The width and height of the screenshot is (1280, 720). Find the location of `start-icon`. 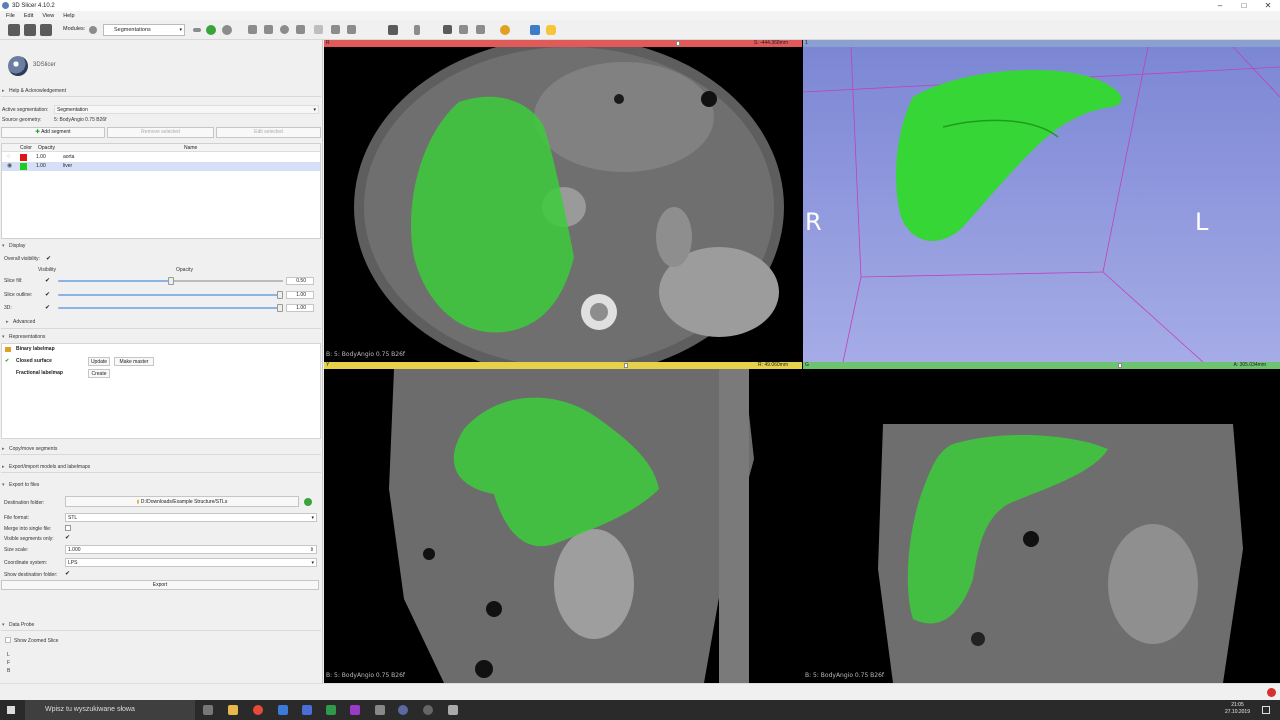

start-icon is located at coordinates (11, 710).